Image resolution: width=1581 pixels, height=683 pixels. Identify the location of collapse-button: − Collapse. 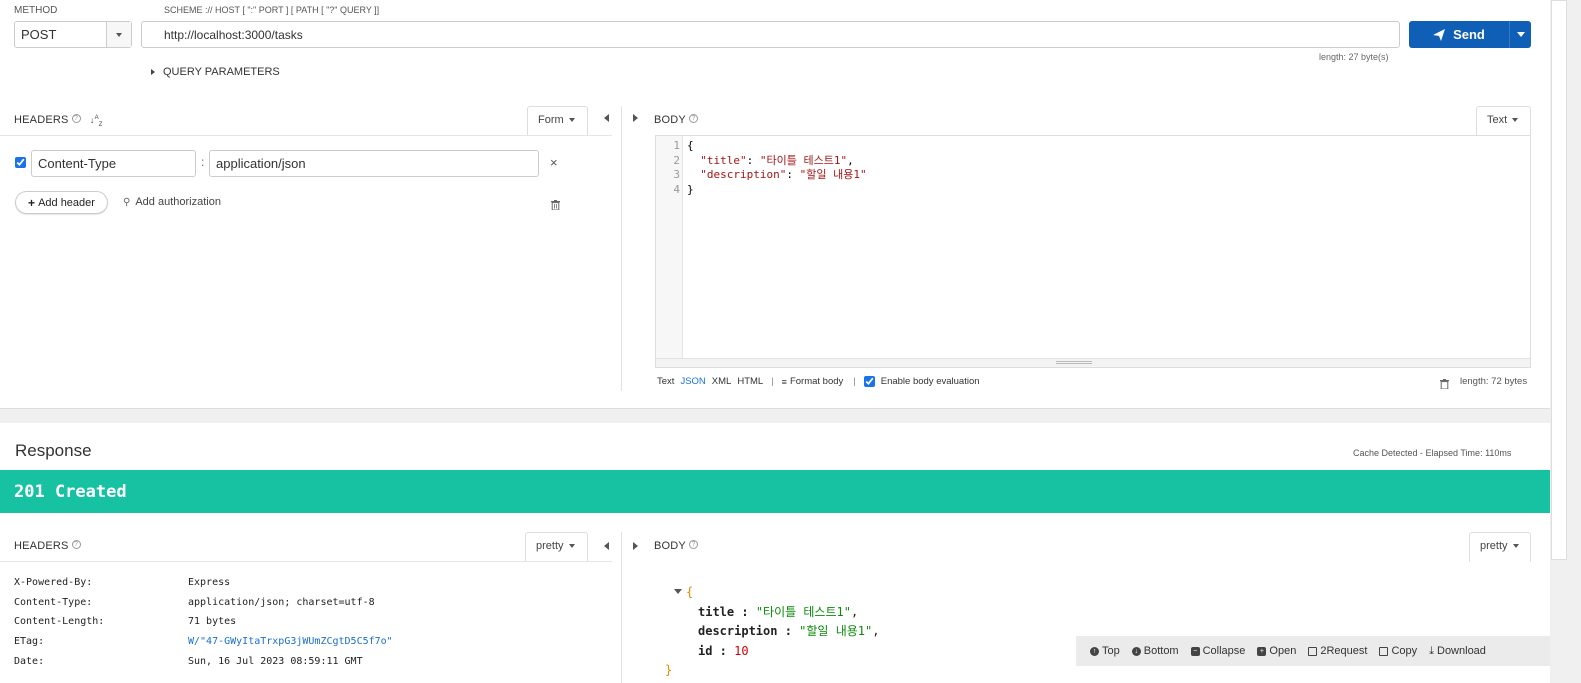
(1218, 651).